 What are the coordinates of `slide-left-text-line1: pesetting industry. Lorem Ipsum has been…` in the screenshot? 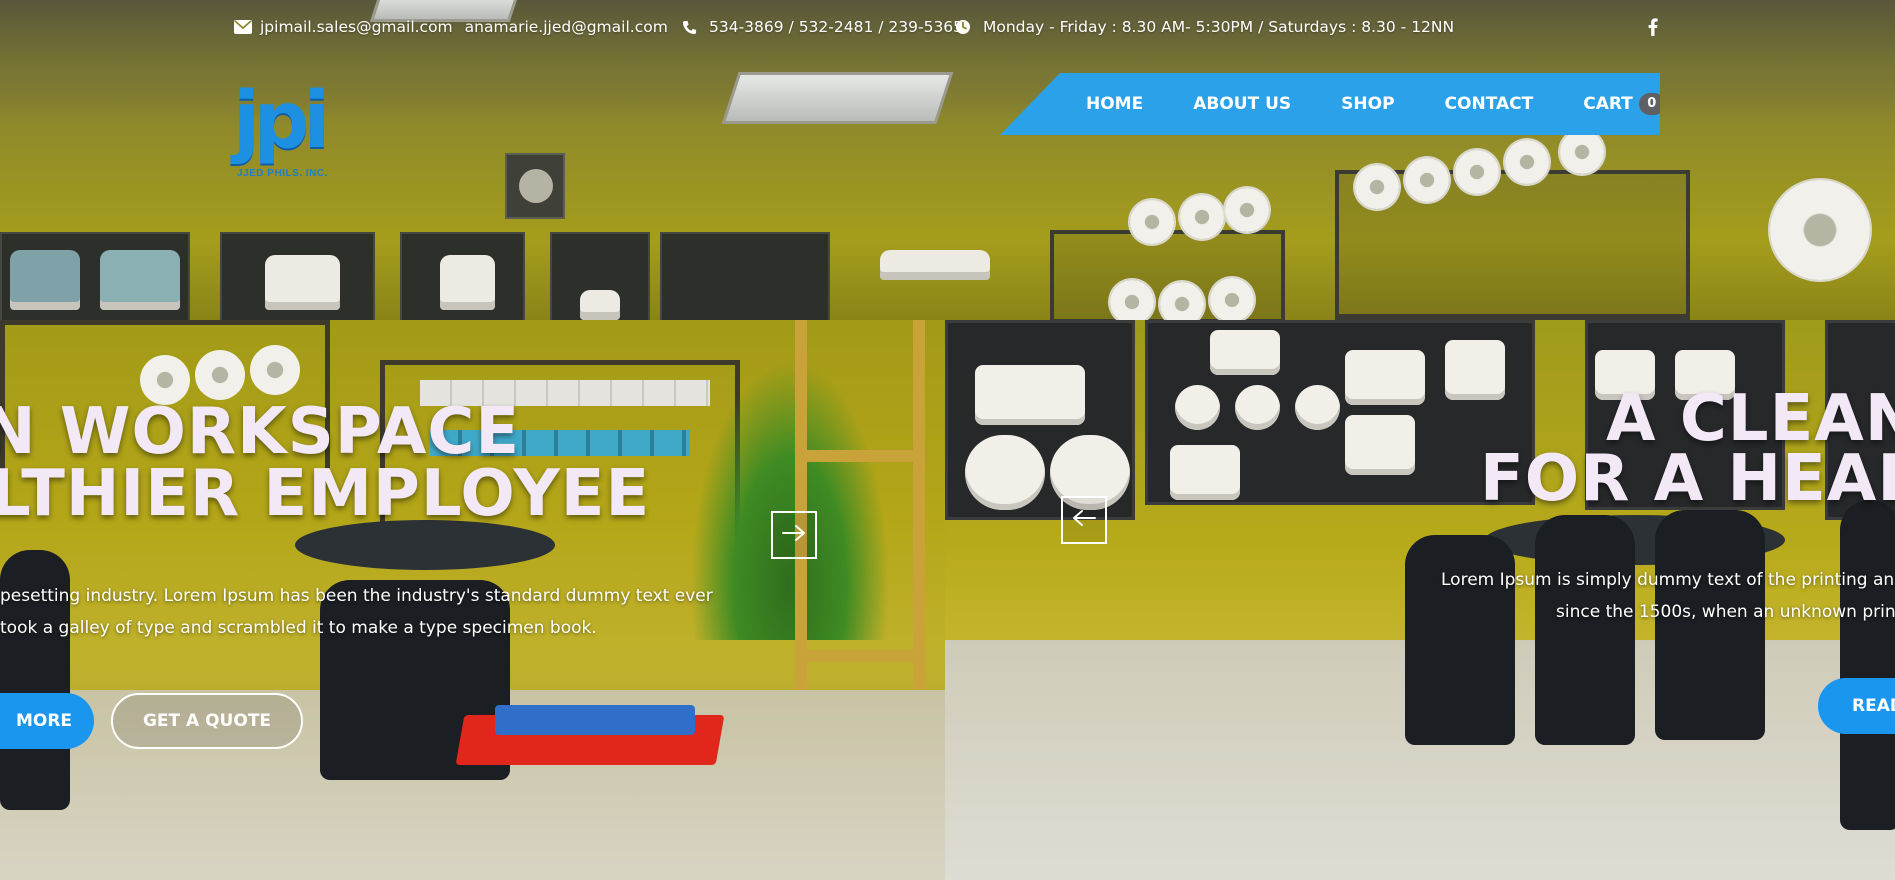 It's located at (356, 596).